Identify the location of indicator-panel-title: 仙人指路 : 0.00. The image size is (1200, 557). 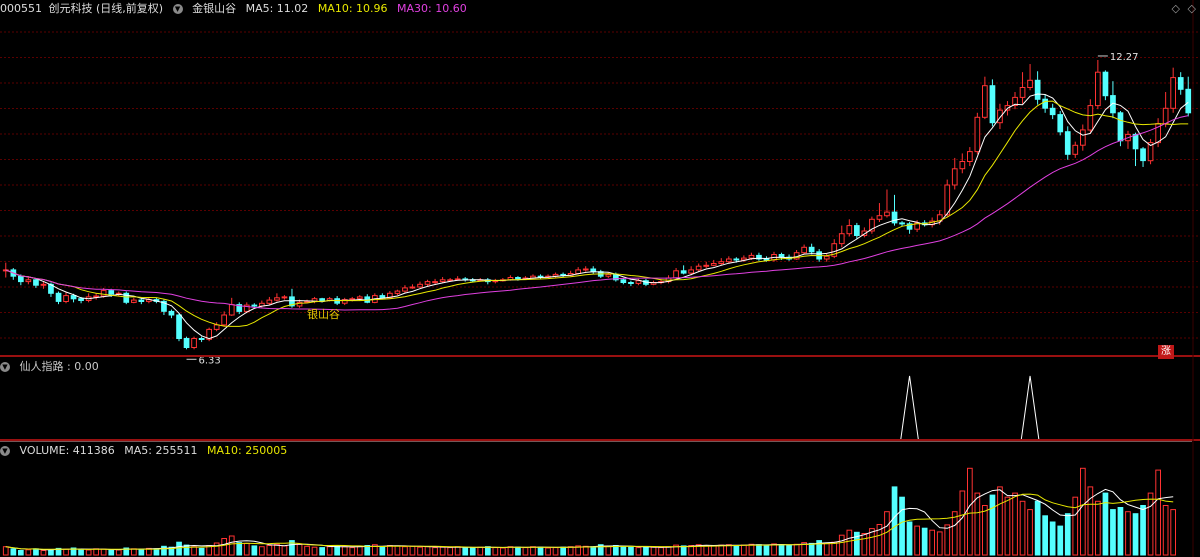
(59, 366).